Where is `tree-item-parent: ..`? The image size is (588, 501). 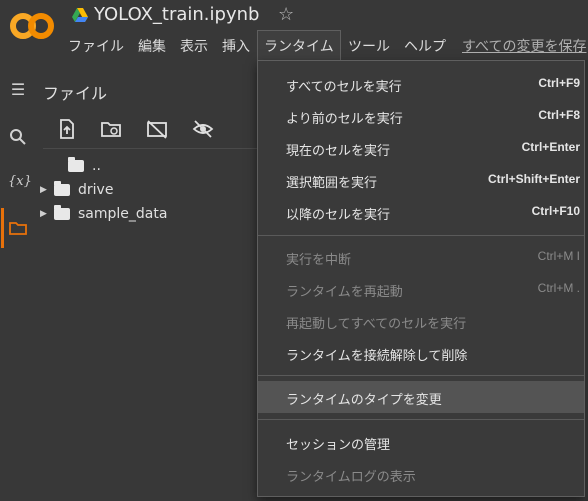
tree-item-parent: .. is located at coordinates (77, 167).